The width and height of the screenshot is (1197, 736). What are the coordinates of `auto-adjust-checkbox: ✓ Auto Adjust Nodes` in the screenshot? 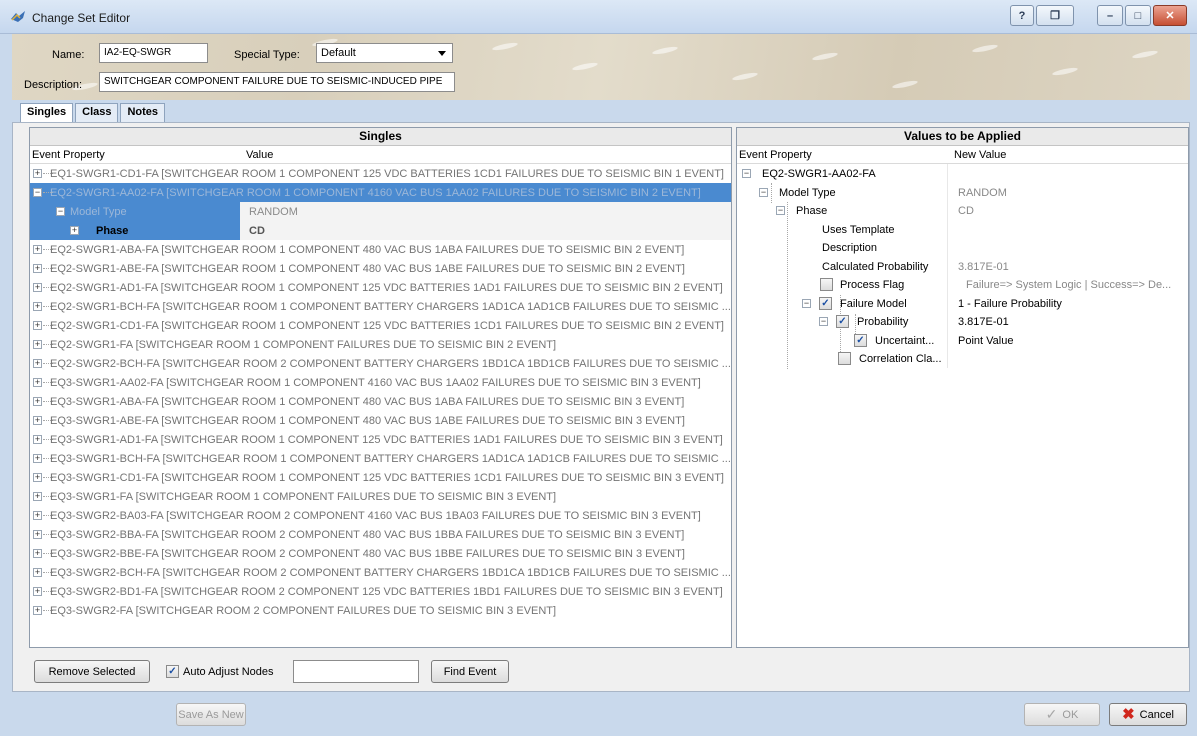 It's located at (220, 671).